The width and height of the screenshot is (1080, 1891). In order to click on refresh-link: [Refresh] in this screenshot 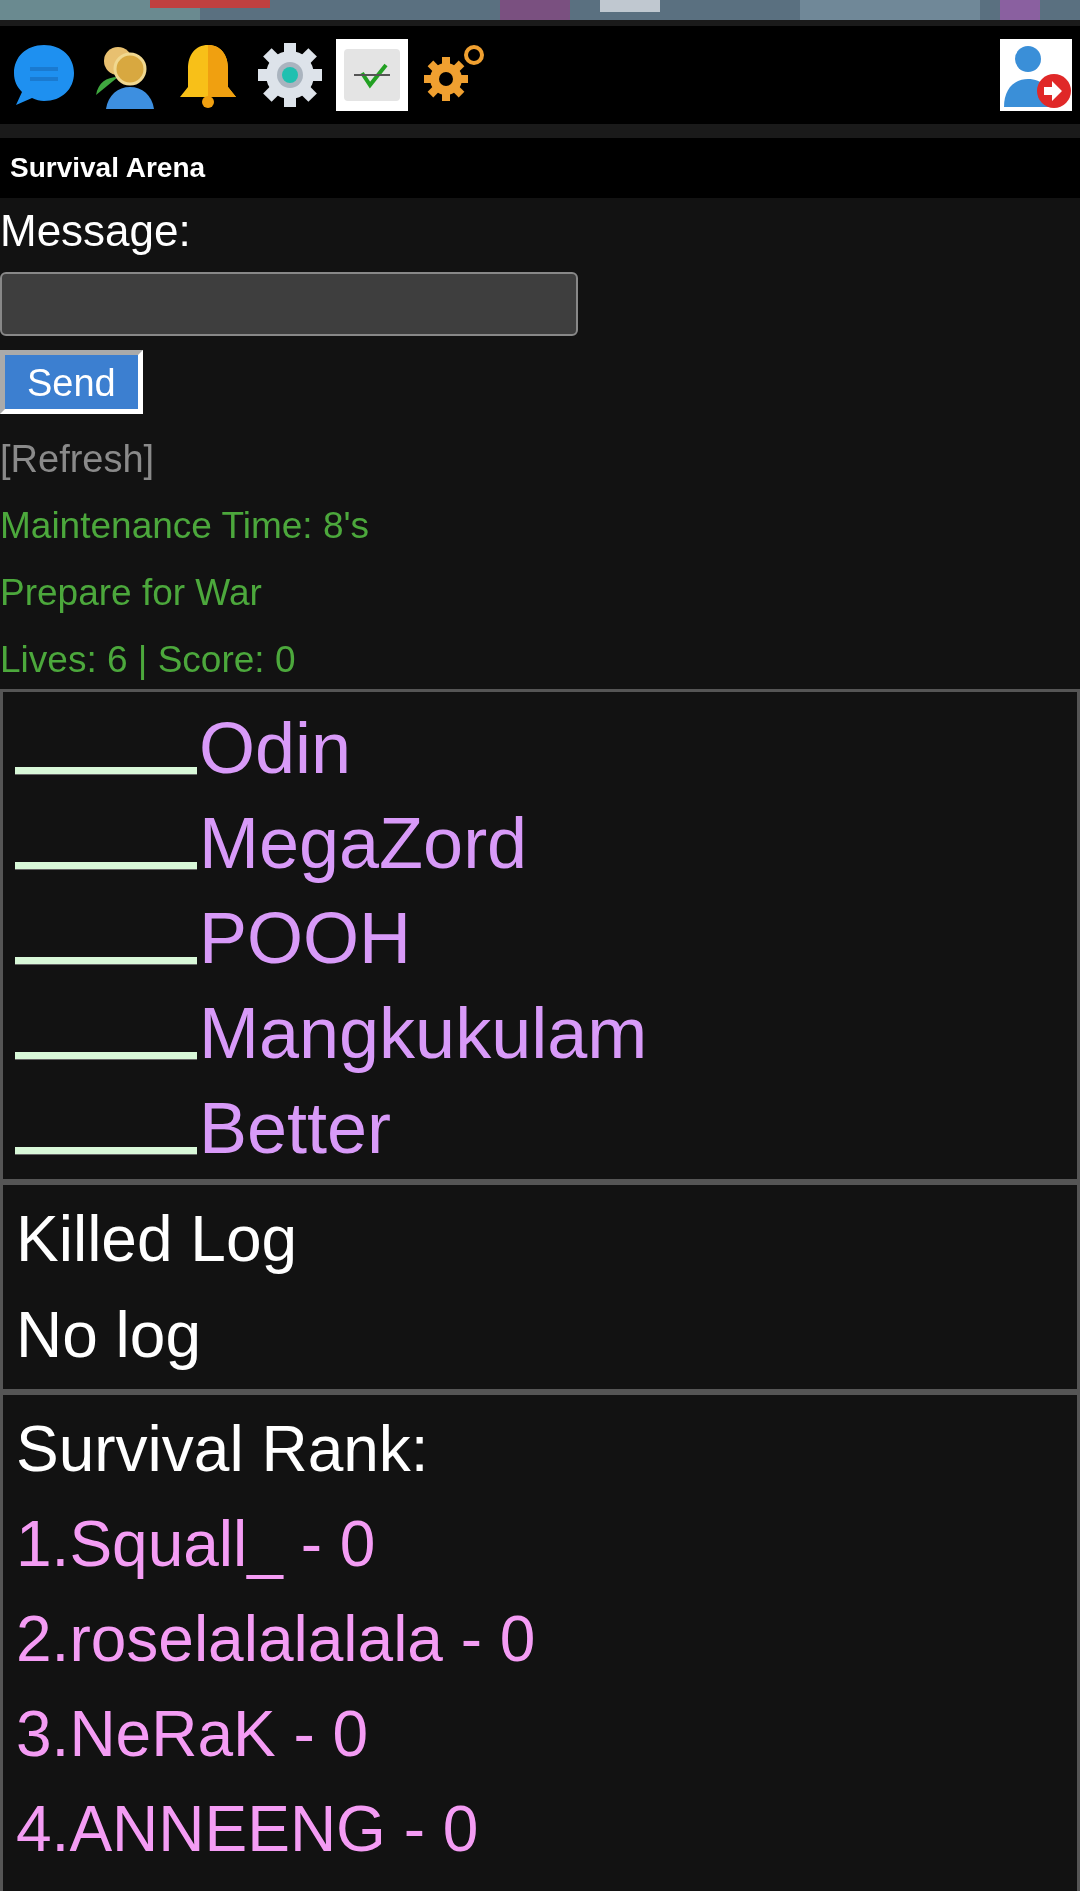, I will do `click(77, 459)`.